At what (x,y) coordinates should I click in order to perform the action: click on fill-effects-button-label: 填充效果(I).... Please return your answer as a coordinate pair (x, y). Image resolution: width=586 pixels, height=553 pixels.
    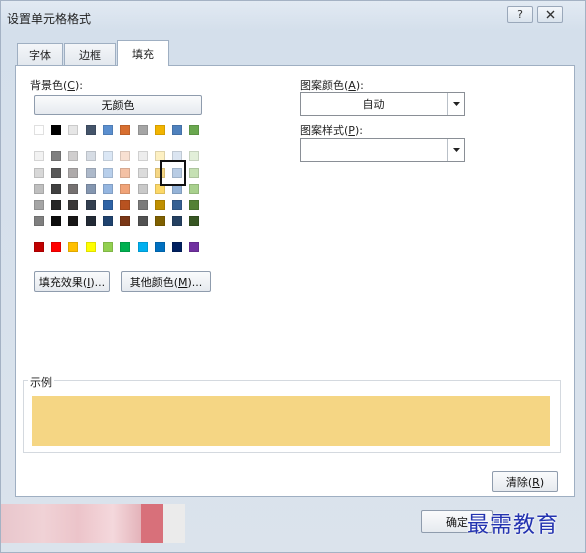
    Looking at the image, I should click on (72, 282).